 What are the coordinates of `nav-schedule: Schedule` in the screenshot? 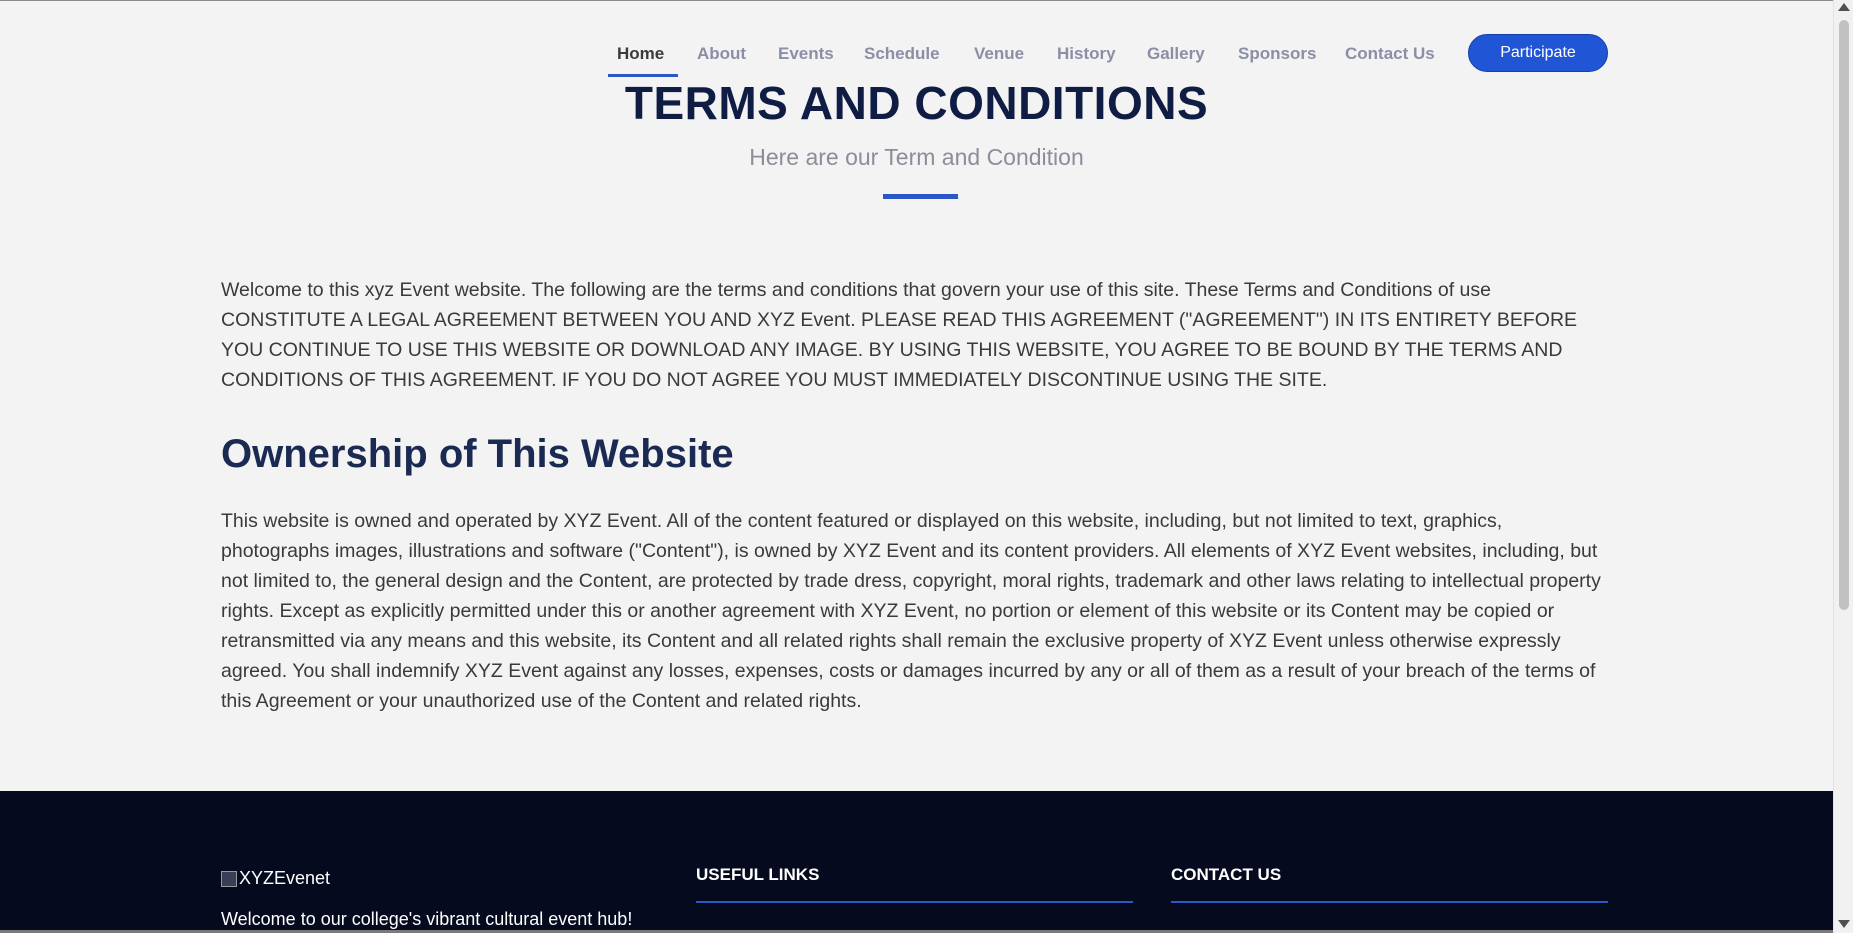 It's located at (902, 54).